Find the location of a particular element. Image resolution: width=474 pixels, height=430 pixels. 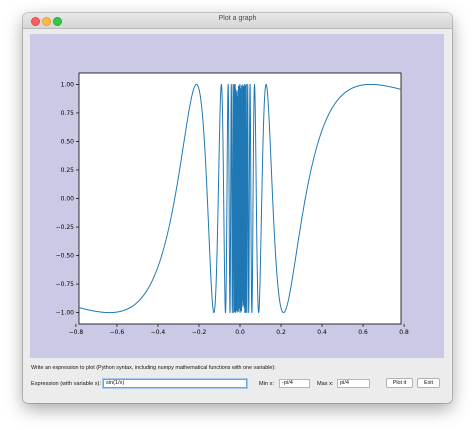

y-tick-label: −1.00 is located at coordinates (65, 313).